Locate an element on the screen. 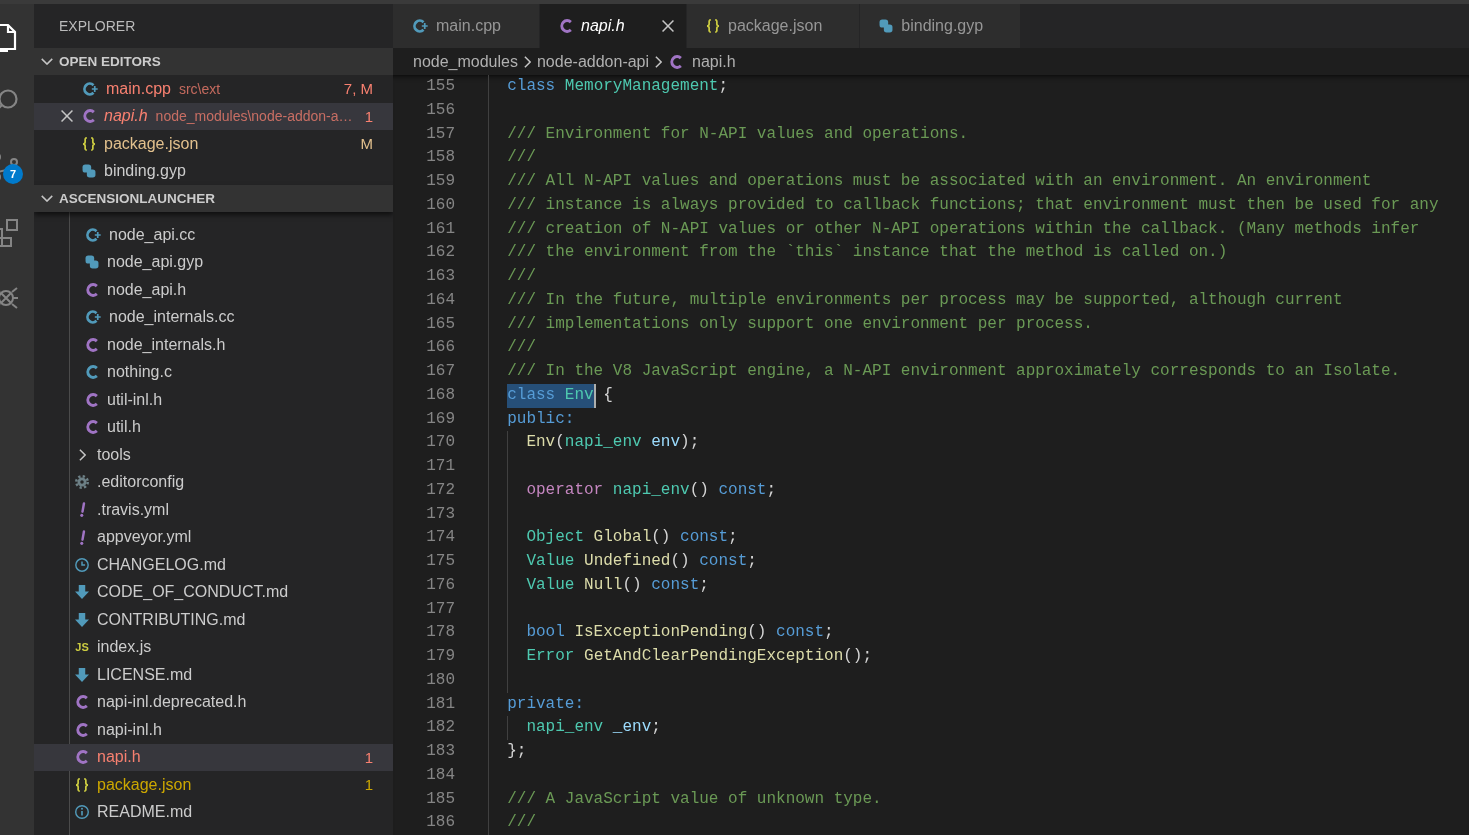  file-item: CONTRIBUTING.md is located at coordinates (213, 620).